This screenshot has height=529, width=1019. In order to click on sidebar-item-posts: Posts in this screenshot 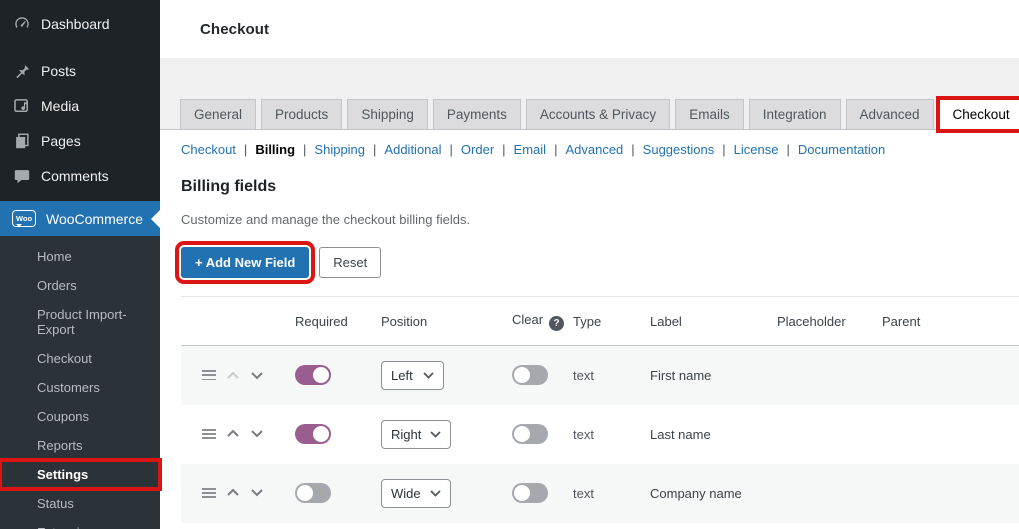, I will do `click(80, 70)`.